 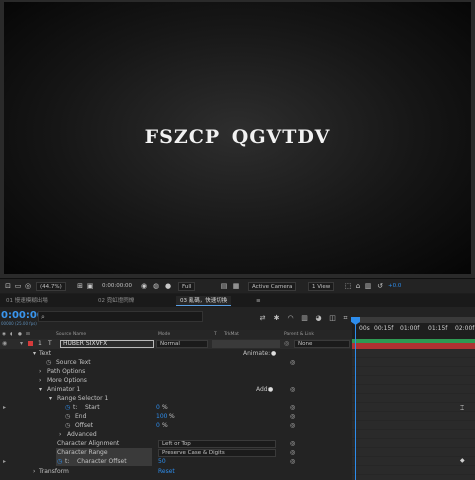 What do you see at coordinates (51, 286) in the screenshot?
I see `zoom-dropdown: (44.7%)` at bounding box center [51, 286].